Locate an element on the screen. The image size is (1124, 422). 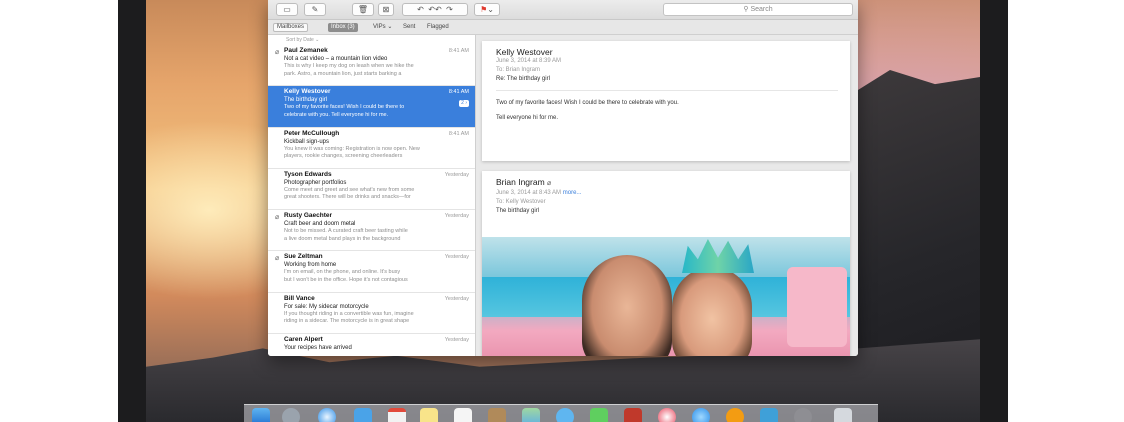
list-item-sender: Caren Alpert is located at coordinates (303, 340).